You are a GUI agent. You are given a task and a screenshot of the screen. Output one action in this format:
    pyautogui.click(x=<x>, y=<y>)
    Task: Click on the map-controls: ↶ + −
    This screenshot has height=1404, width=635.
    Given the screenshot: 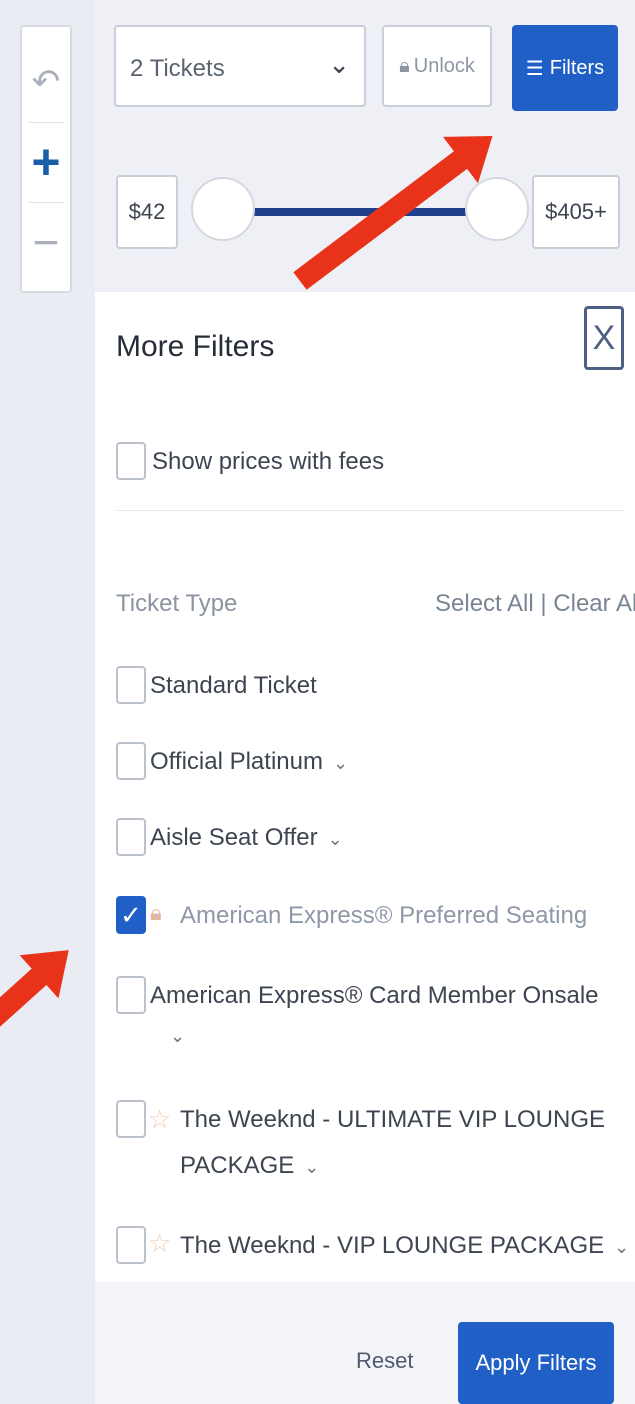 What is the action you would take?
    pyautogui.click(x=46, y=159)
    